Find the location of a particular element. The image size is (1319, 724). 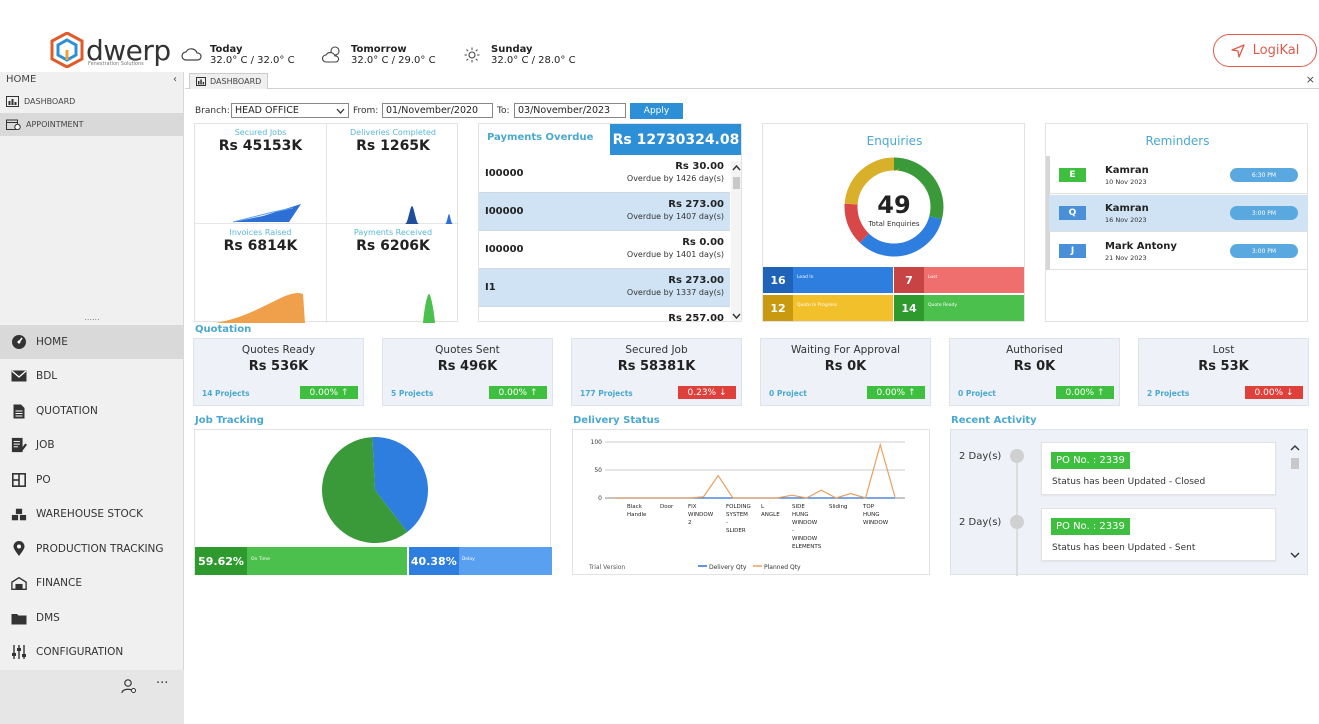

kpi-payments-received: Payments Received Rs 6206K is located at coordinates (393, 273).